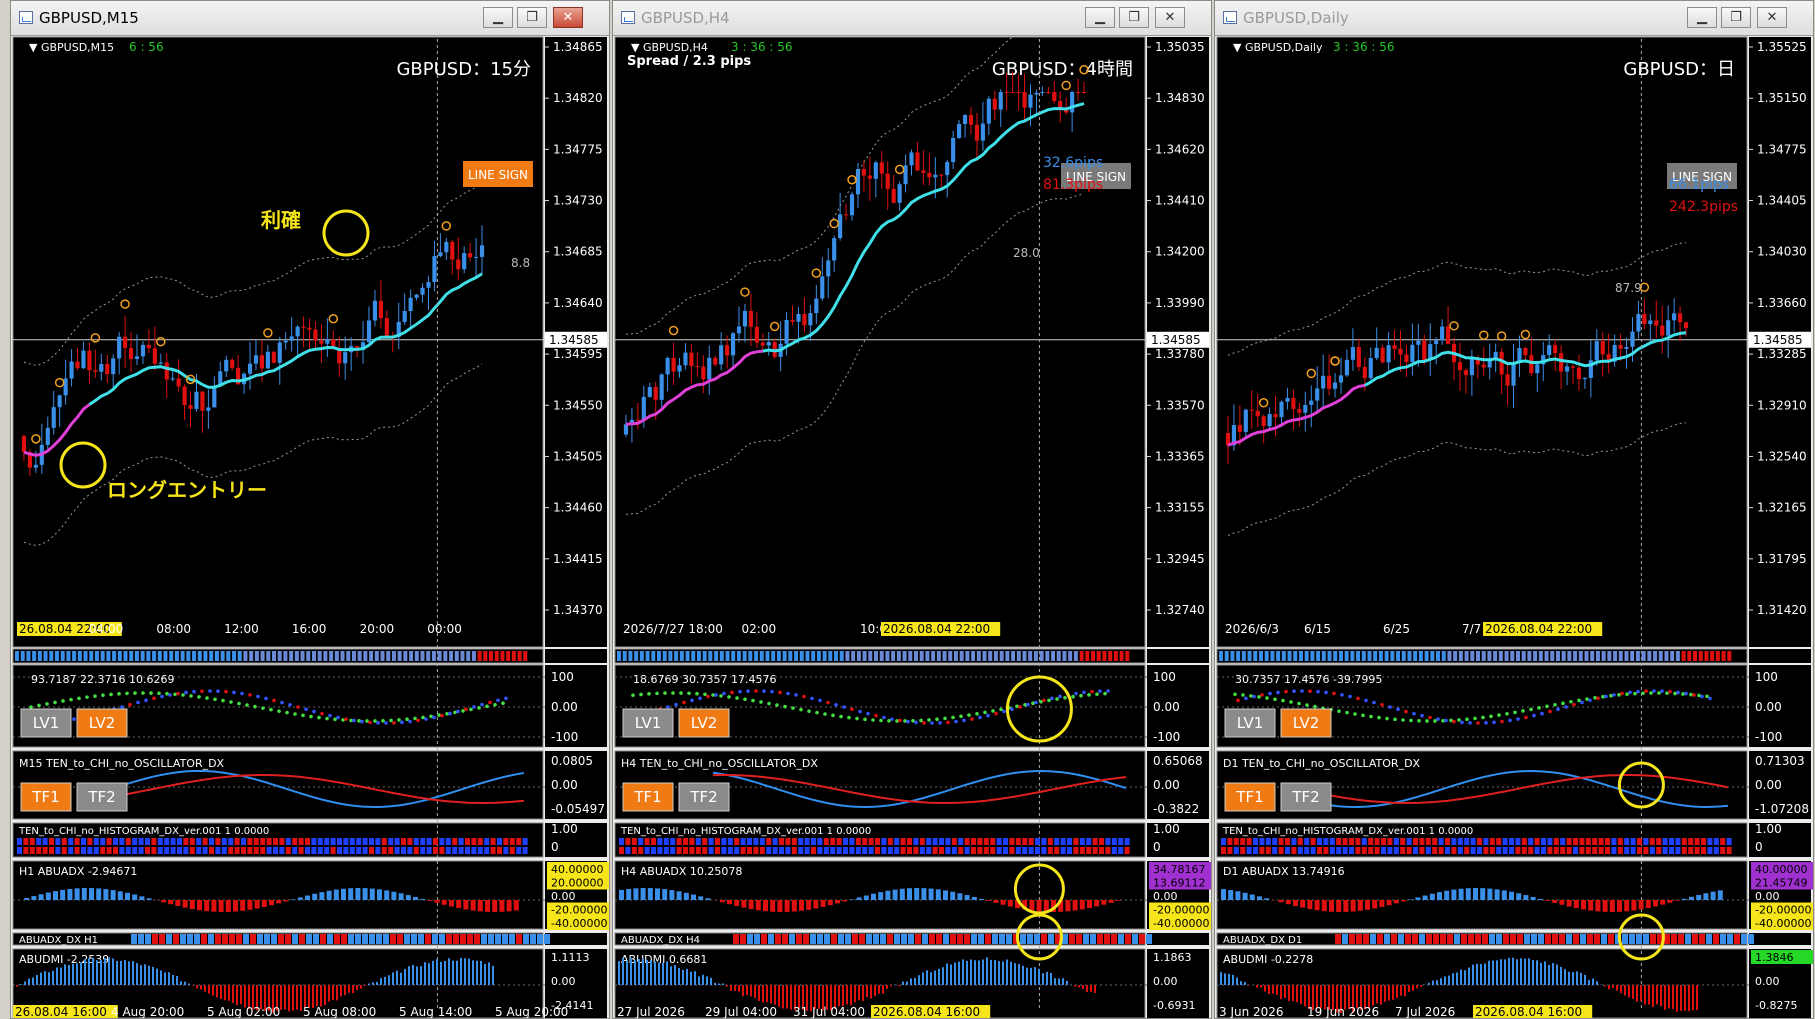  I want to click on oscillator-values-label: 93.7187 22.3716 10.6269, so click(102, 679).